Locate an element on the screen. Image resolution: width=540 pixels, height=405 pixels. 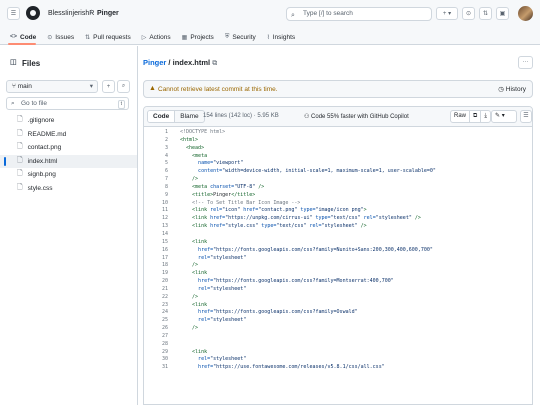
pull-requests-icon: ⇅ is located at coordinates (485, 13).